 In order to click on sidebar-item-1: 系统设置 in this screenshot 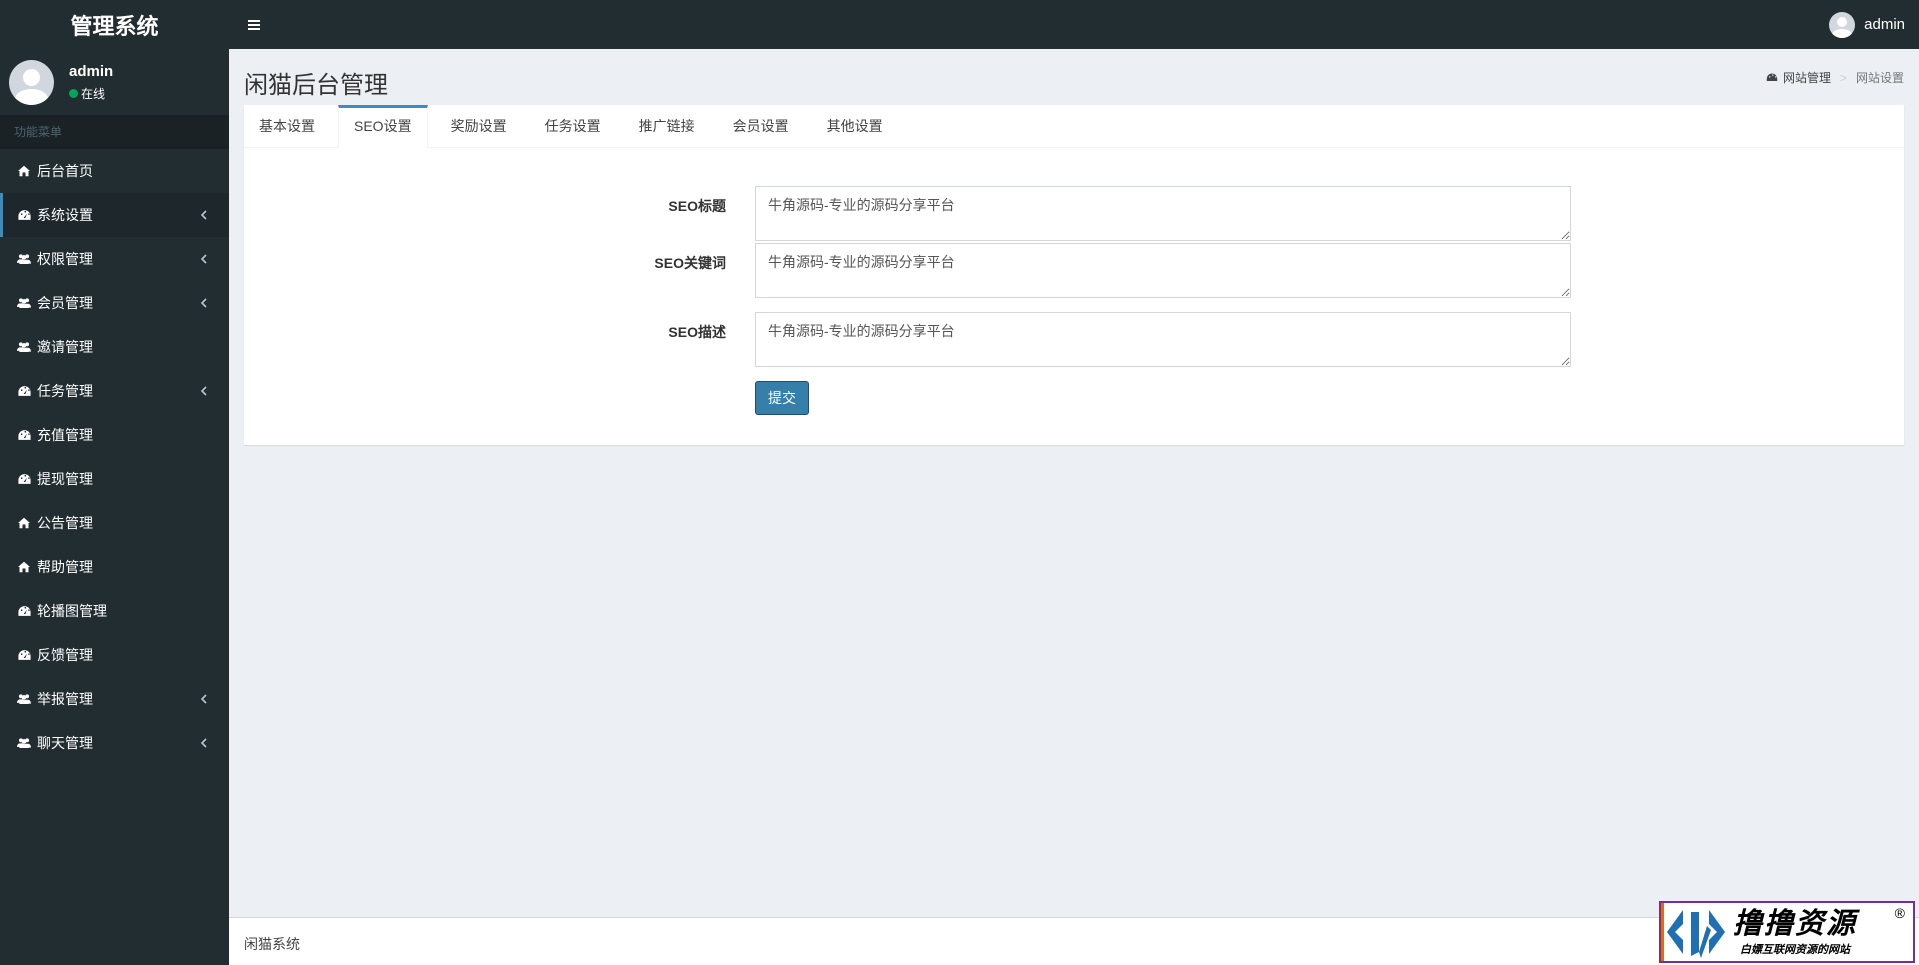, I will do `click(114, 215)`.